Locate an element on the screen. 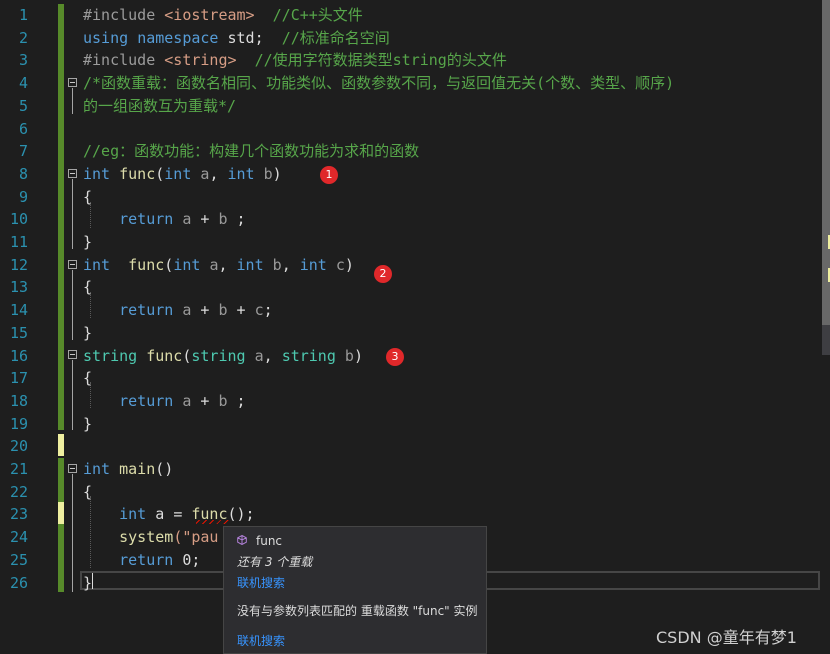  code-token: 的一组函数互为重载*/ is located at coordinates (160, 105).